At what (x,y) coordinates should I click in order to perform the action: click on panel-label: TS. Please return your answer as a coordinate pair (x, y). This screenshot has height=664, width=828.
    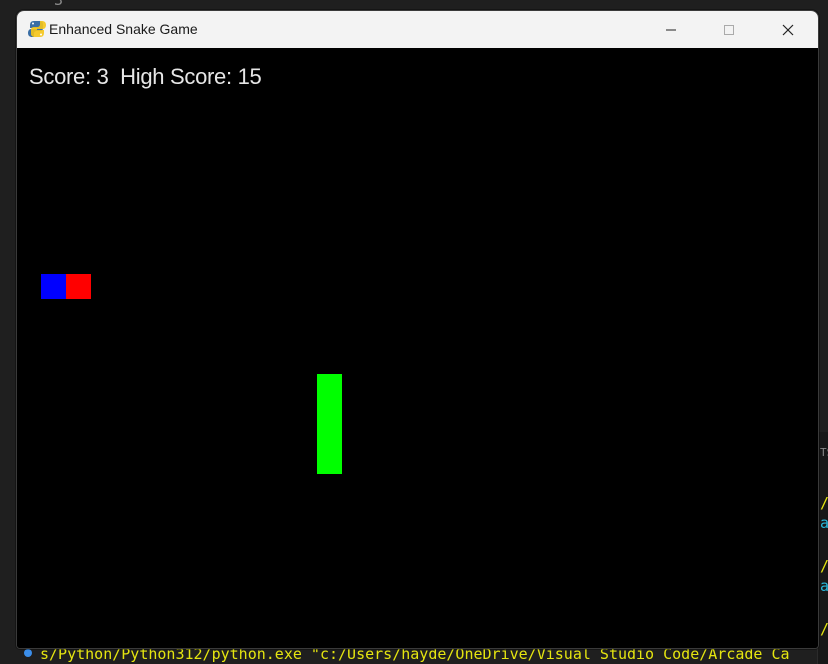
    Looking at the image, I should click on (824, 452).